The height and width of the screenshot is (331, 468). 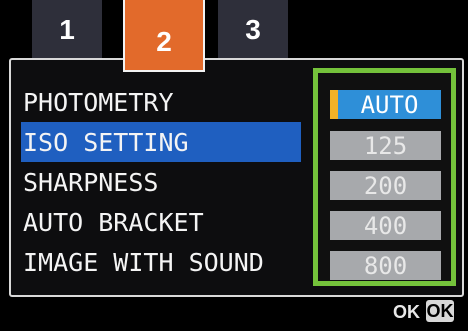 I want to click on menu-item-label: ISO SETTING, so click(x=106, y=142).